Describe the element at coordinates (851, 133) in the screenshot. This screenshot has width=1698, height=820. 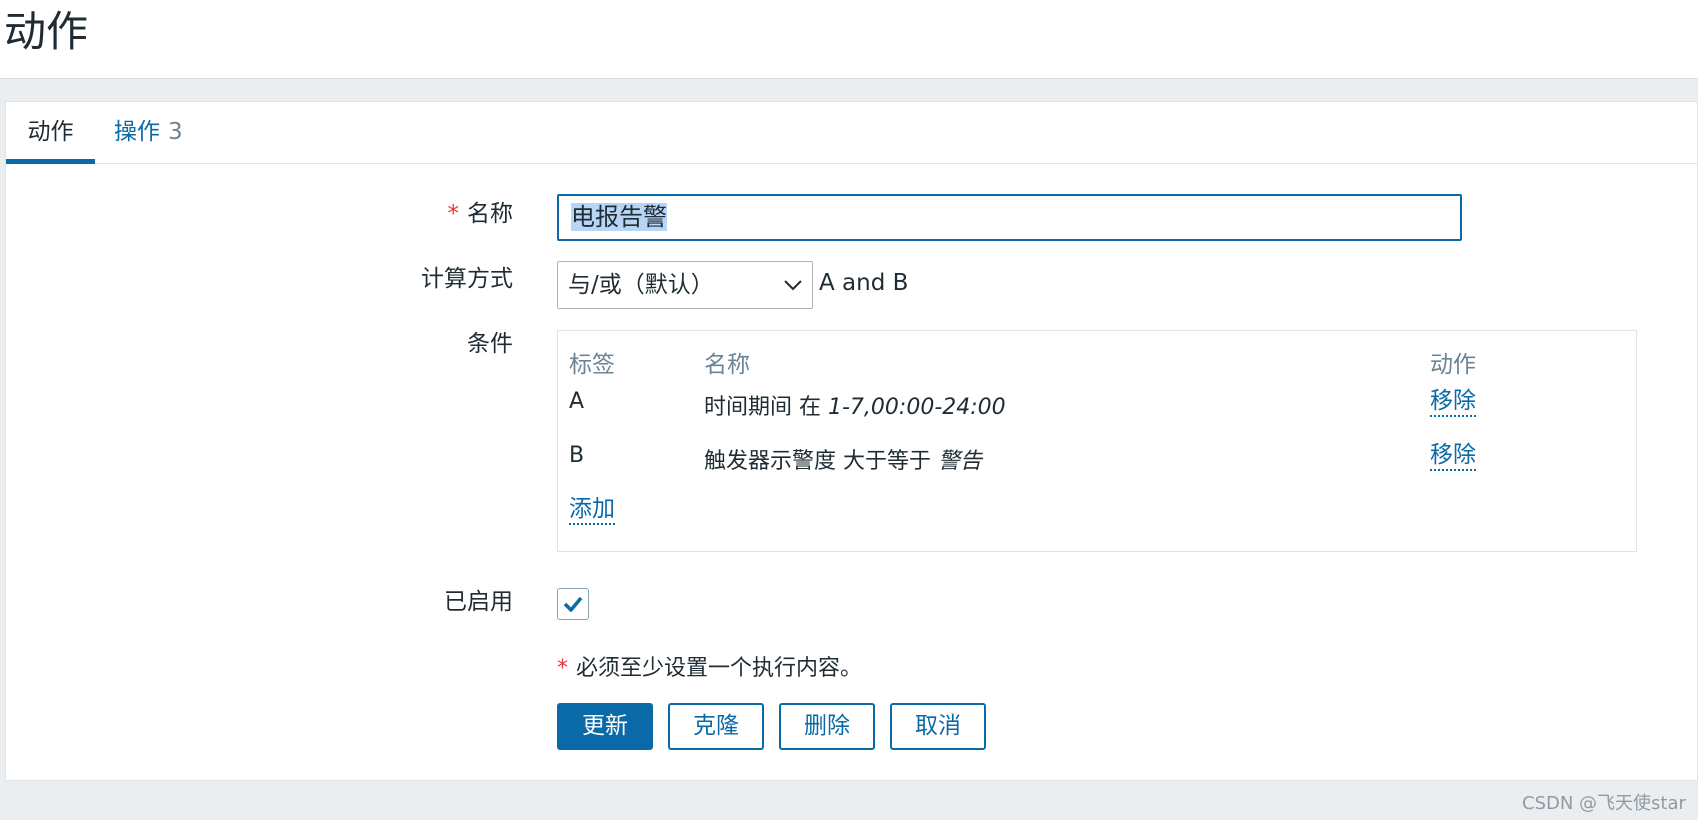
I see `tab-bar: 动作 操作 3` at that location.